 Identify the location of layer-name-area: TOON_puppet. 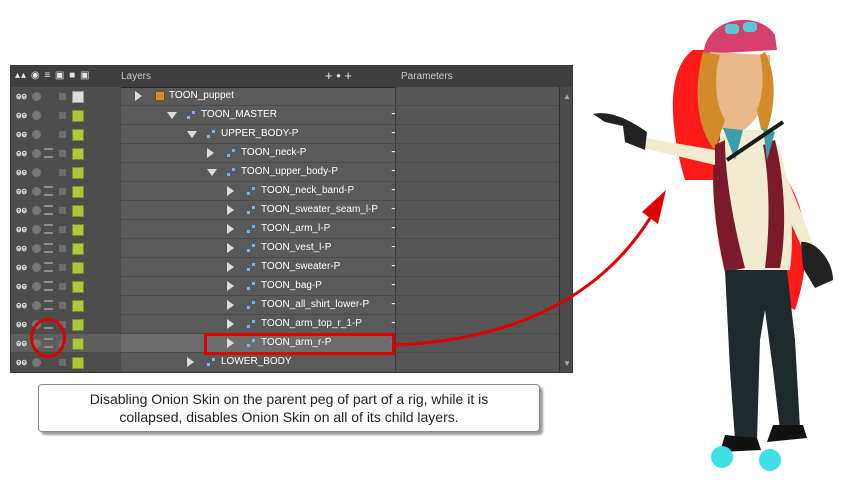
(258, 96).